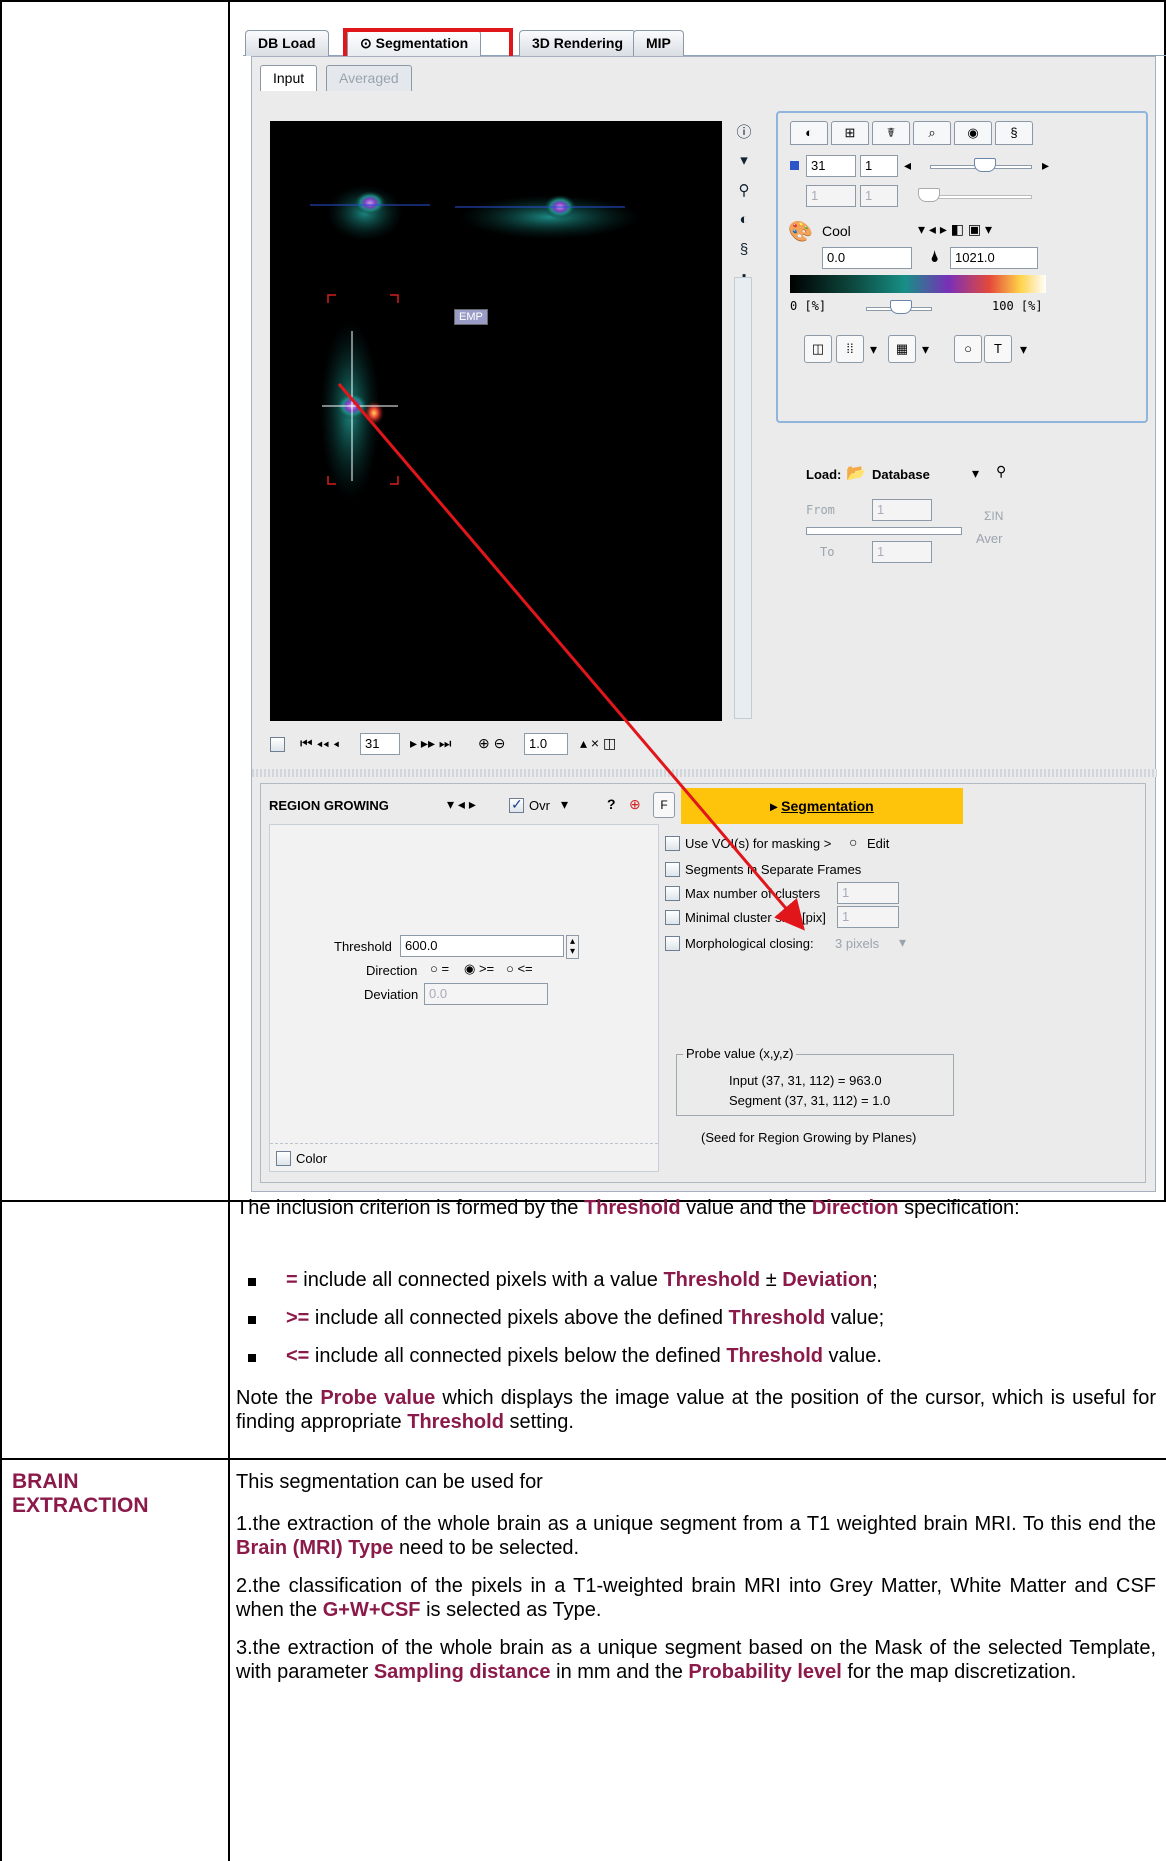 This screenshot has width=1166, height=1861. What do you see at coordinates (461, 804) in the screenshot?
I see `method-dropdown-icon: ▾ ◂ ▸` at bounding box center [461, 804].